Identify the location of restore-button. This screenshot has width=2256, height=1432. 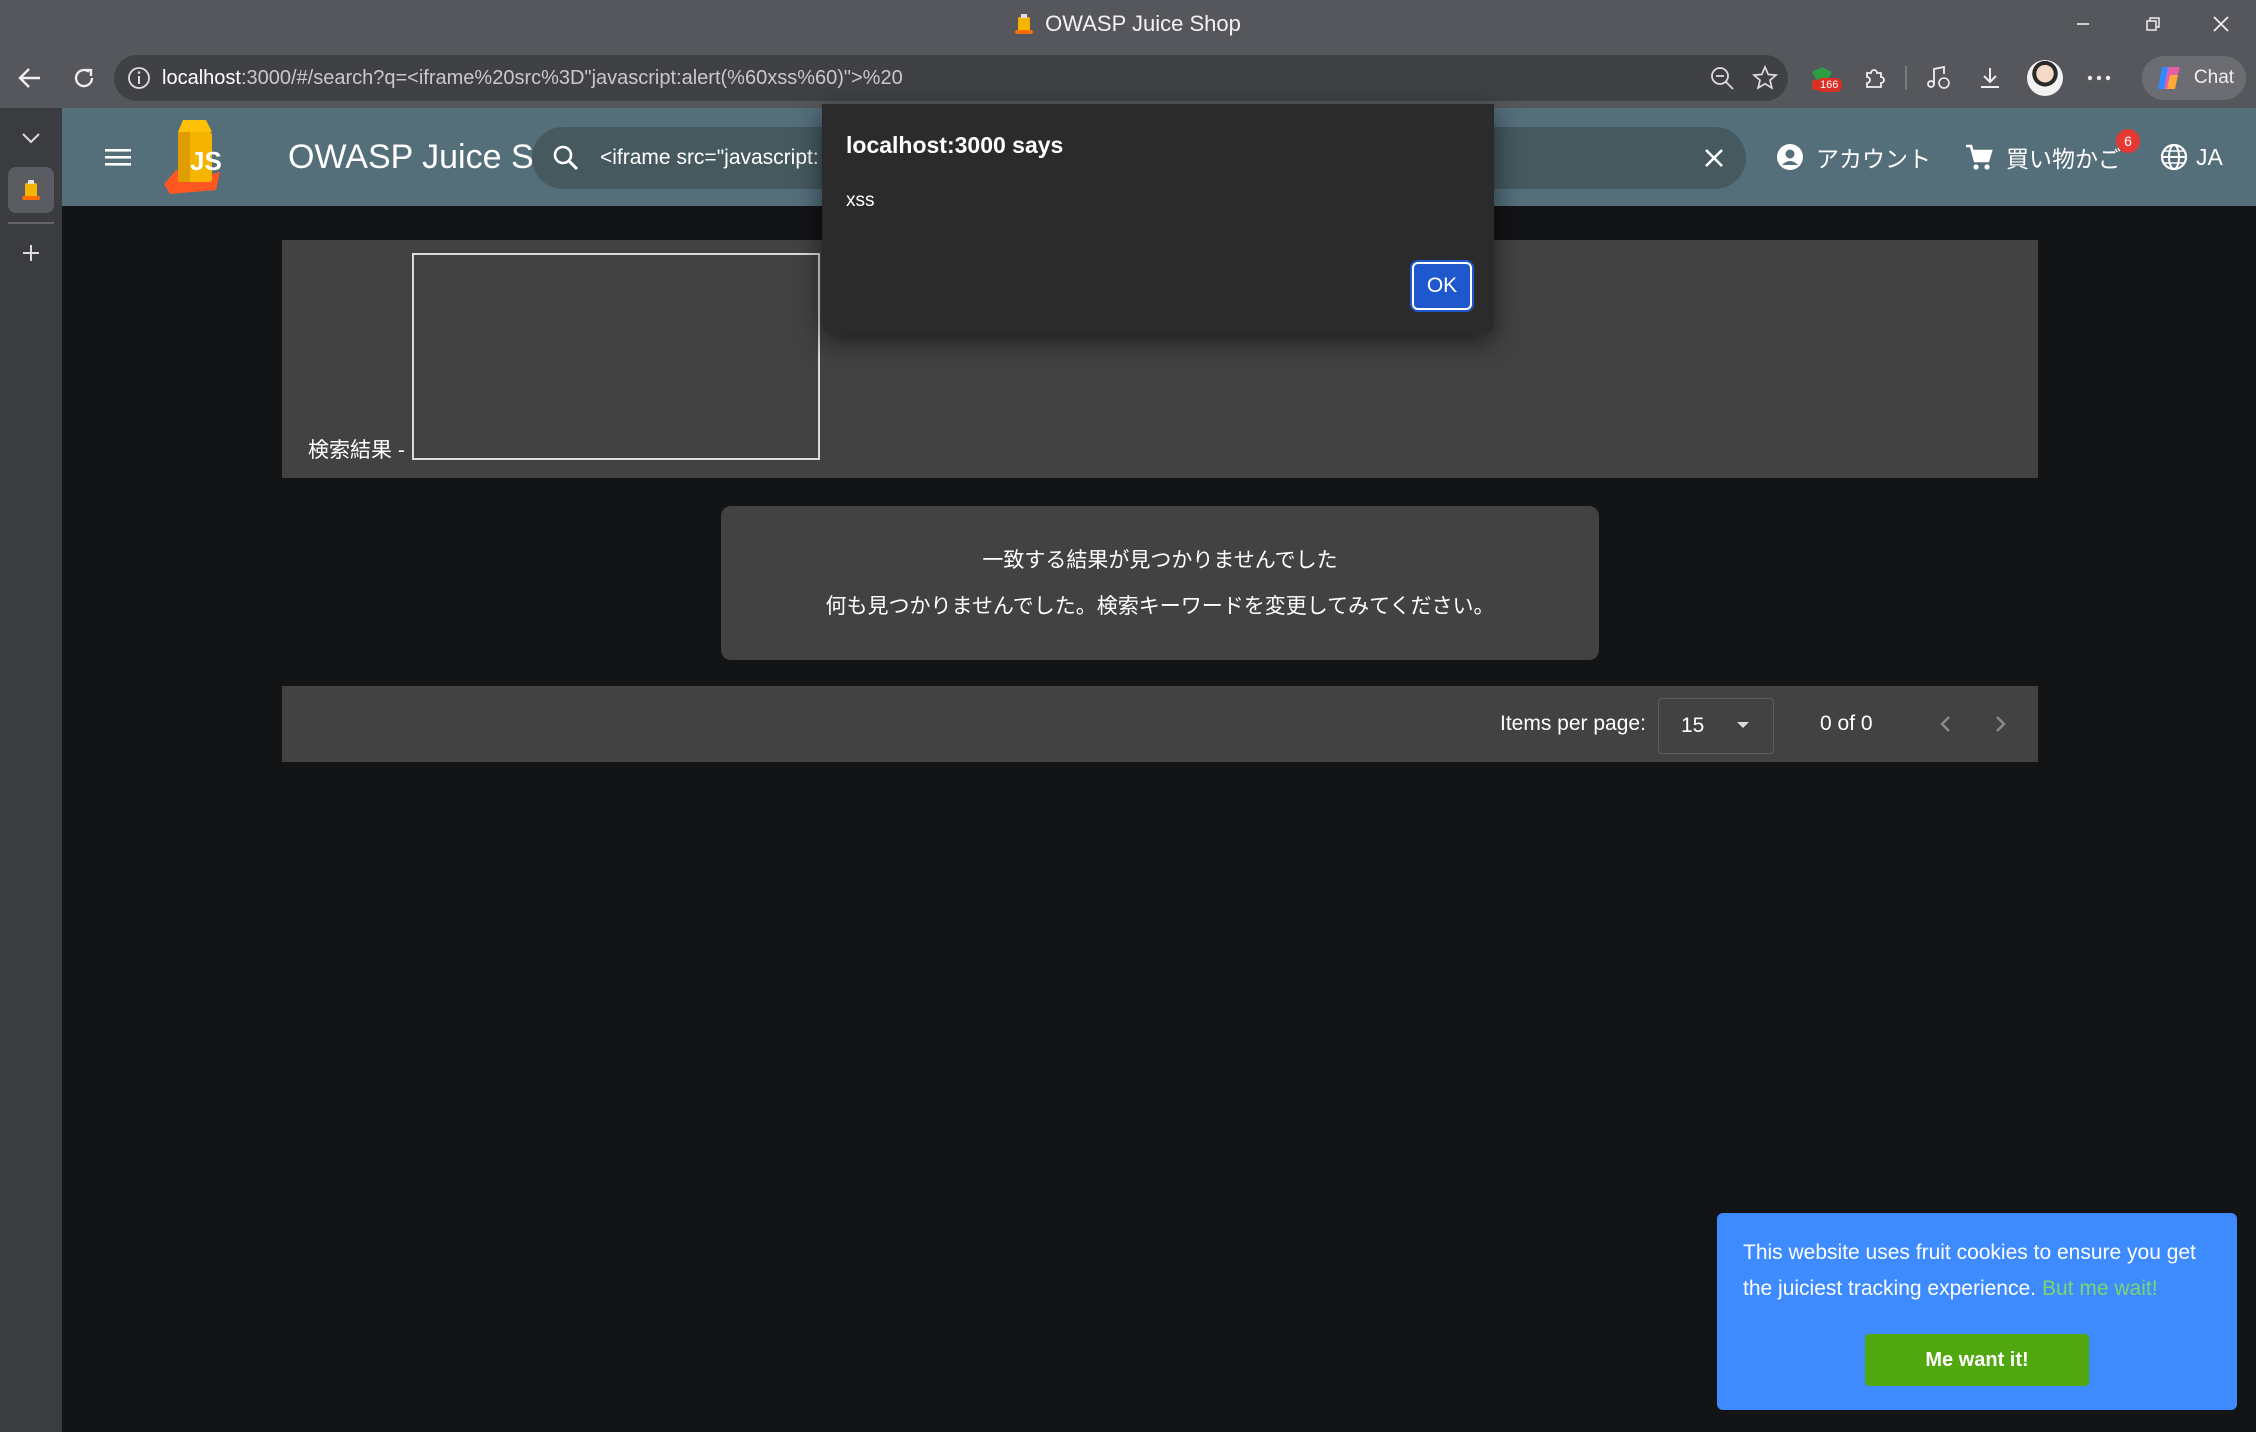
(2153, 24).